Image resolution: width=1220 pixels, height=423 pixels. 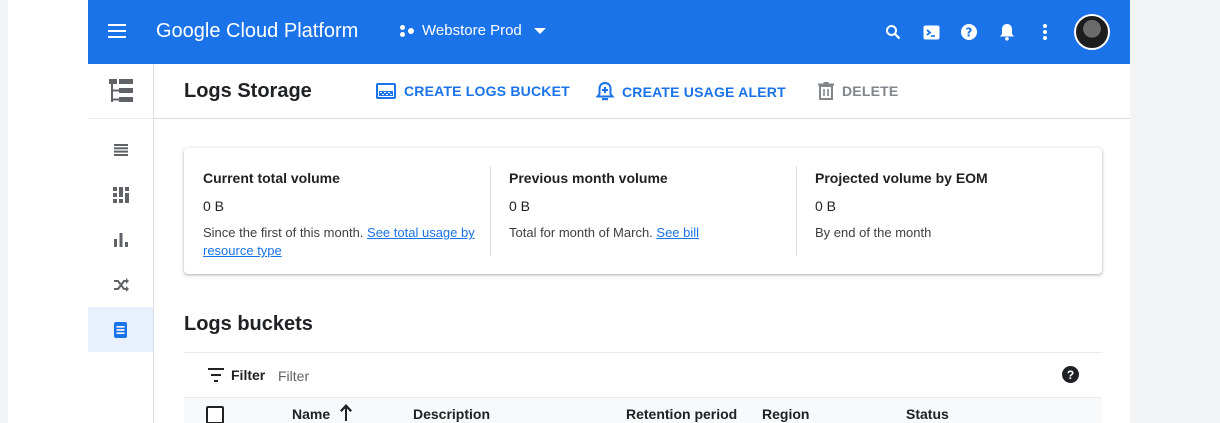 What do you see at coordinates (826, 91) in the screenshot?
I see `trash-icon` at bounding box center [826, 91].